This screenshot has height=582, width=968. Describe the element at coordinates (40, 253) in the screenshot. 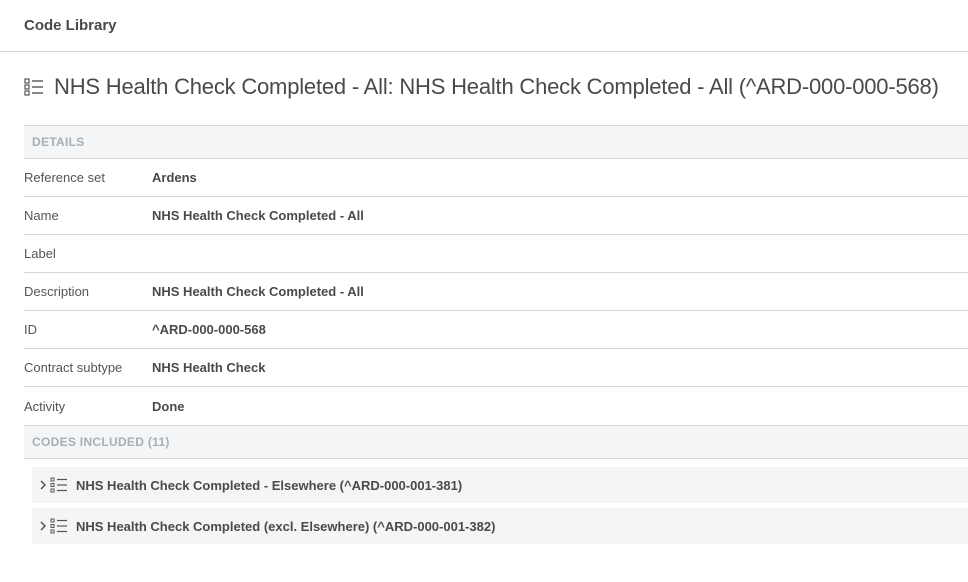

I see `detail-label: Label` at that location.